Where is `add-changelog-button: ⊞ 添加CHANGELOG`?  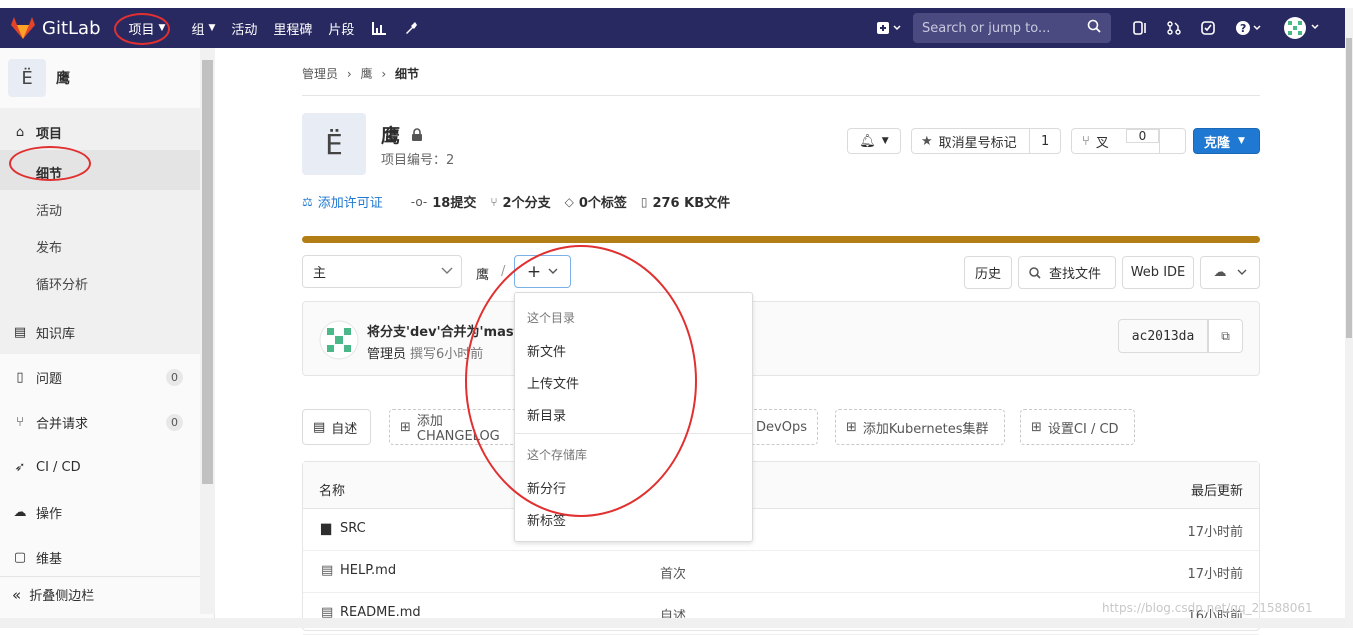
add-changelog-button: ⊞ 添加CHANGELOG is located at coordinates (459, 427).